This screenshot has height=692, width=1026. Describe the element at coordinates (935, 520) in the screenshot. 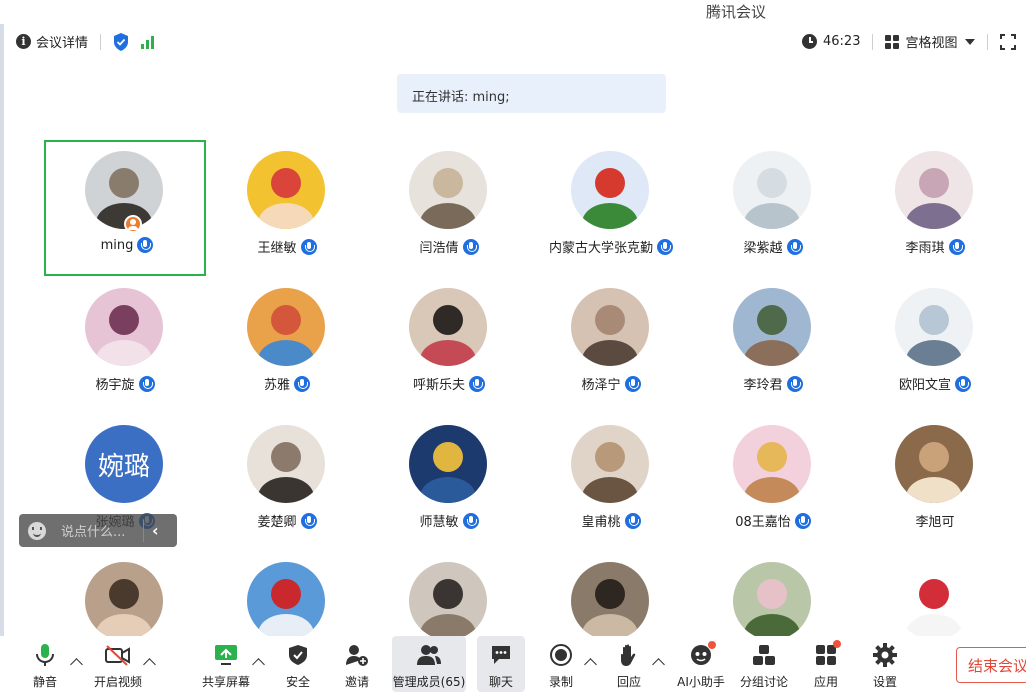

I see `participant-name-row: 李旭可` at that location.